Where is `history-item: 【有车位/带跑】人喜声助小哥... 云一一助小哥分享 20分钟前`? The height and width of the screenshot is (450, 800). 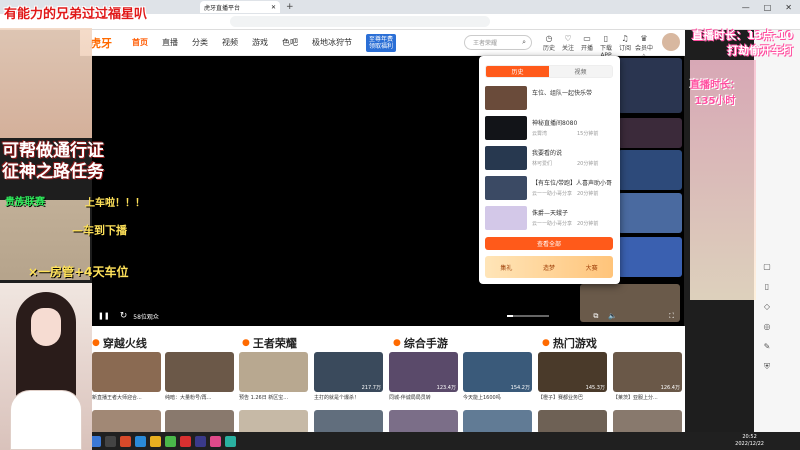 history-item: 【有车位/带跑】人喜声助小哥... 云一一助小哥分享 20分钟前 is located at coordinates (550, 189).